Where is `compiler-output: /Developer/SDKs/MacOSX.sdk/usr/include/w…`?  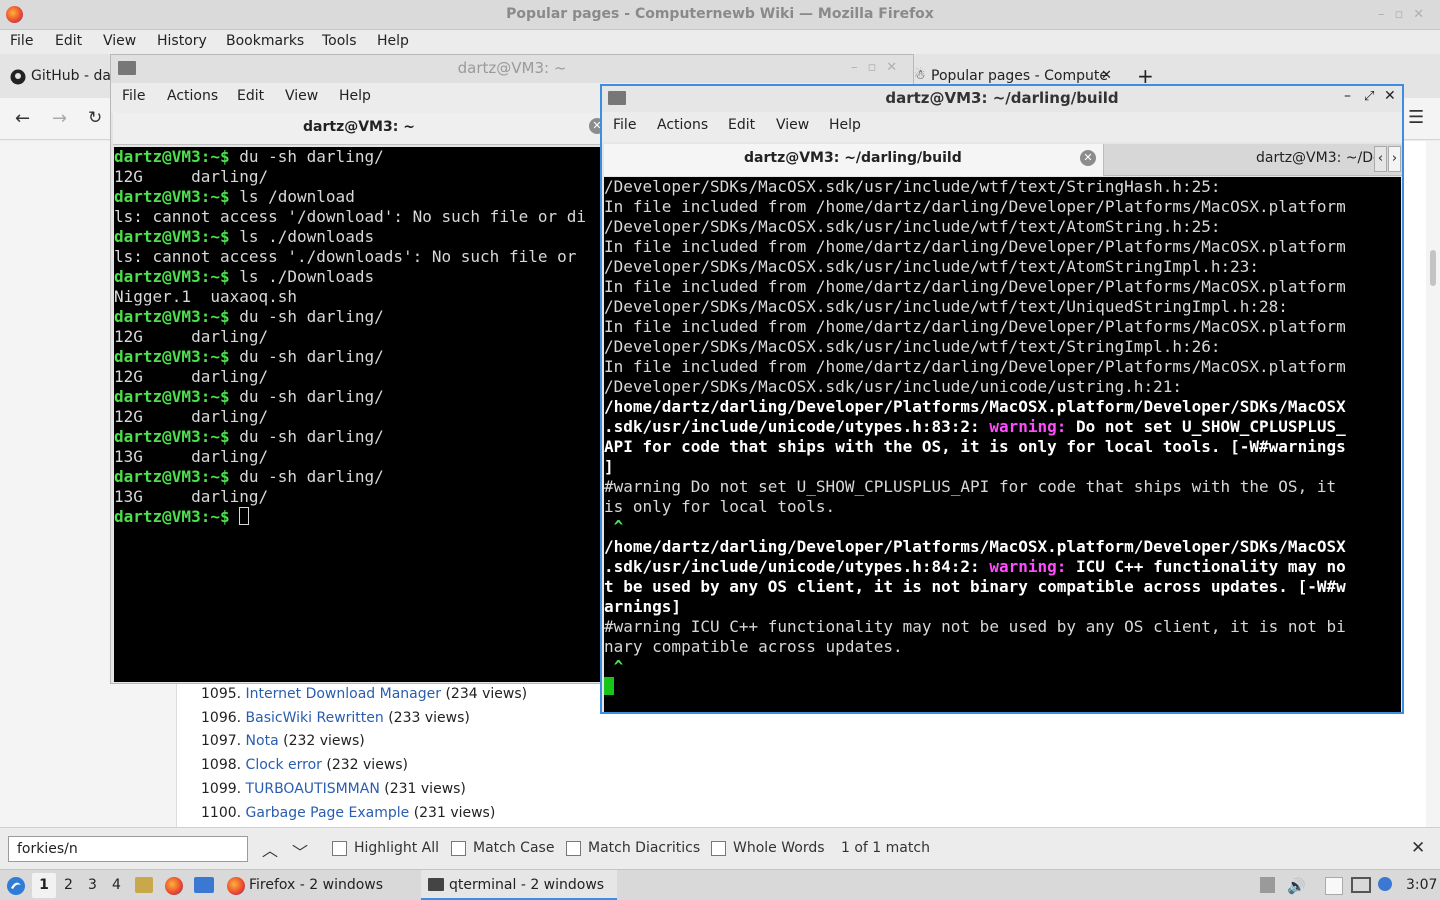
compiler-output: /Developer/SDKs/MacOSX.sdk/usr/include/w… is located at coordinates (932, 266).